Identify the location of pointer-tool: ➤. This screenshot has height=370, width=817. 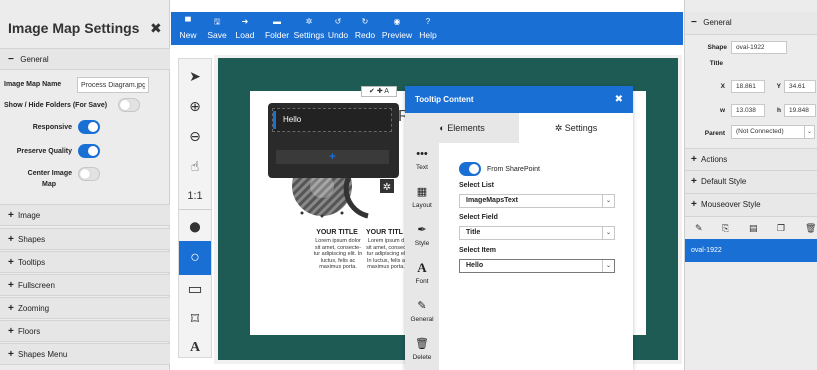
(195, 76).